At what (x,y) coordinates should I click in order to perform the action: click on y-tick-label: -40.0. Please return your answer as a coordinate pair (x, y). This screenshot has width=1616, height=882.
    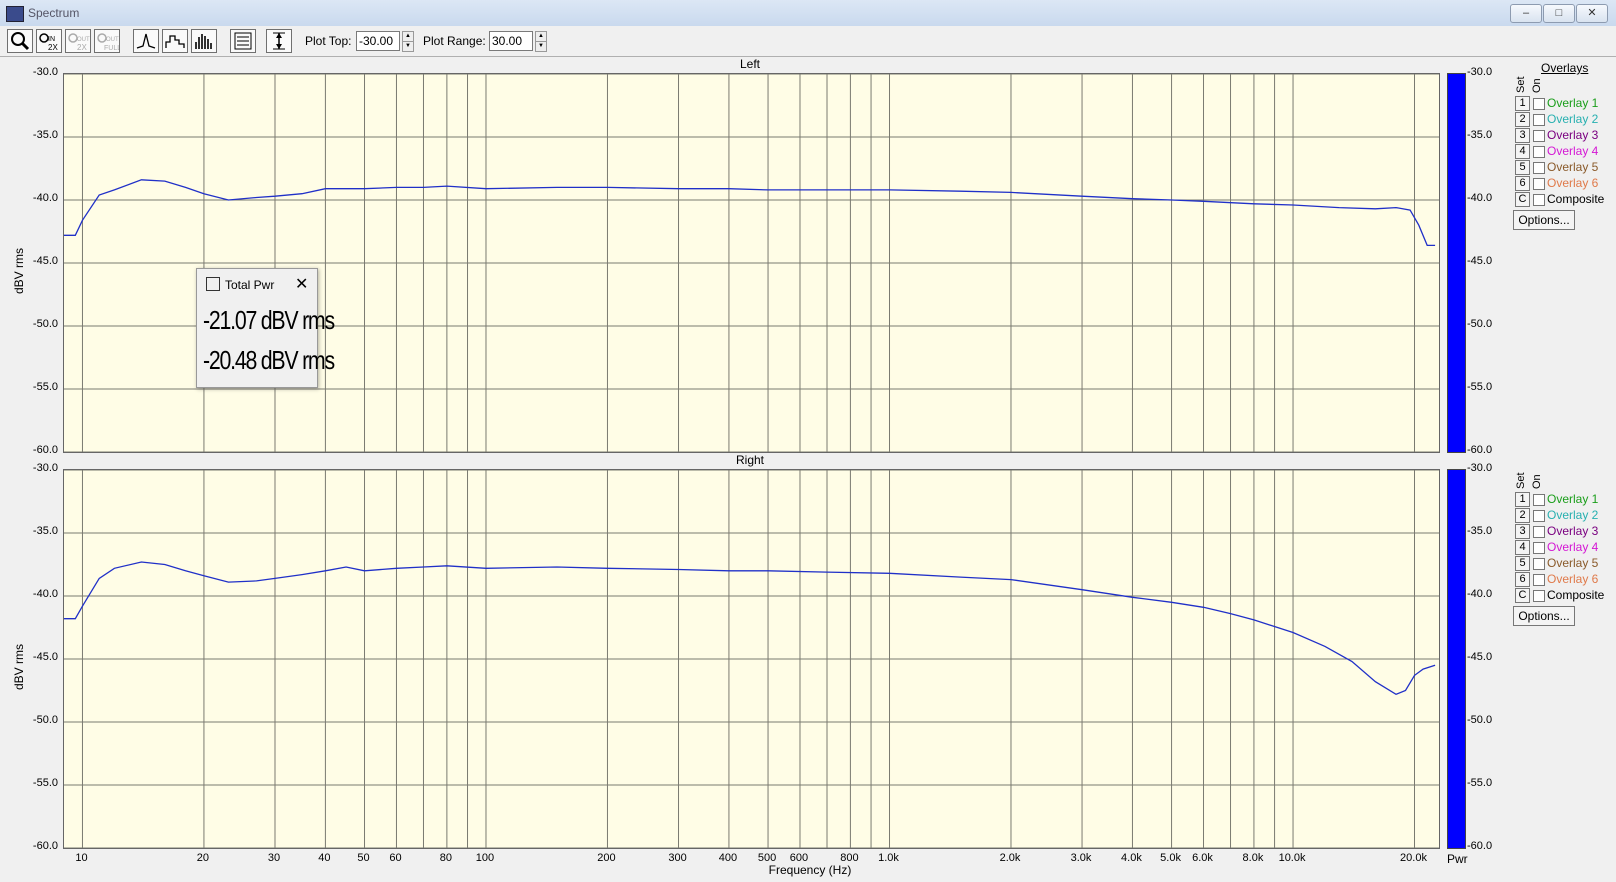
    Looking at the image, I should click on (45, 594).